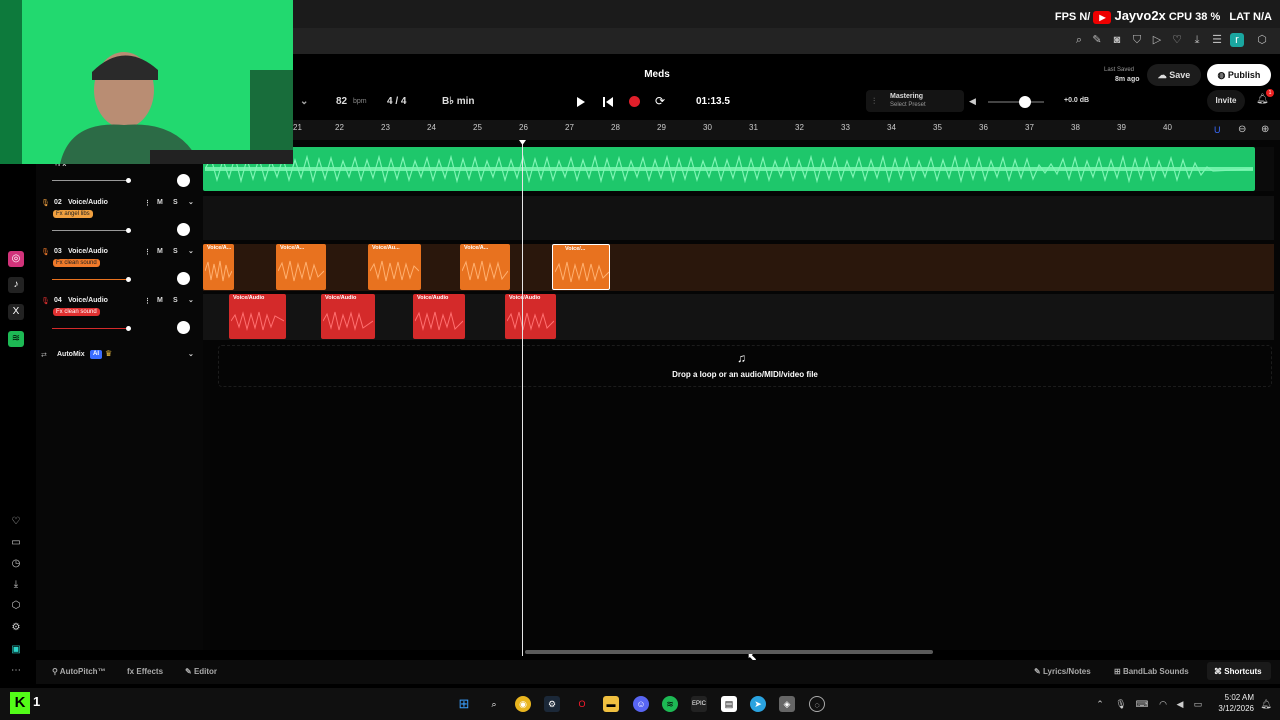 The height and width of the screenshot is (720, 1280). Describe the element at coordinates (552, 704) in the screenshot. I see `steam-icon: ⚙` at that location.